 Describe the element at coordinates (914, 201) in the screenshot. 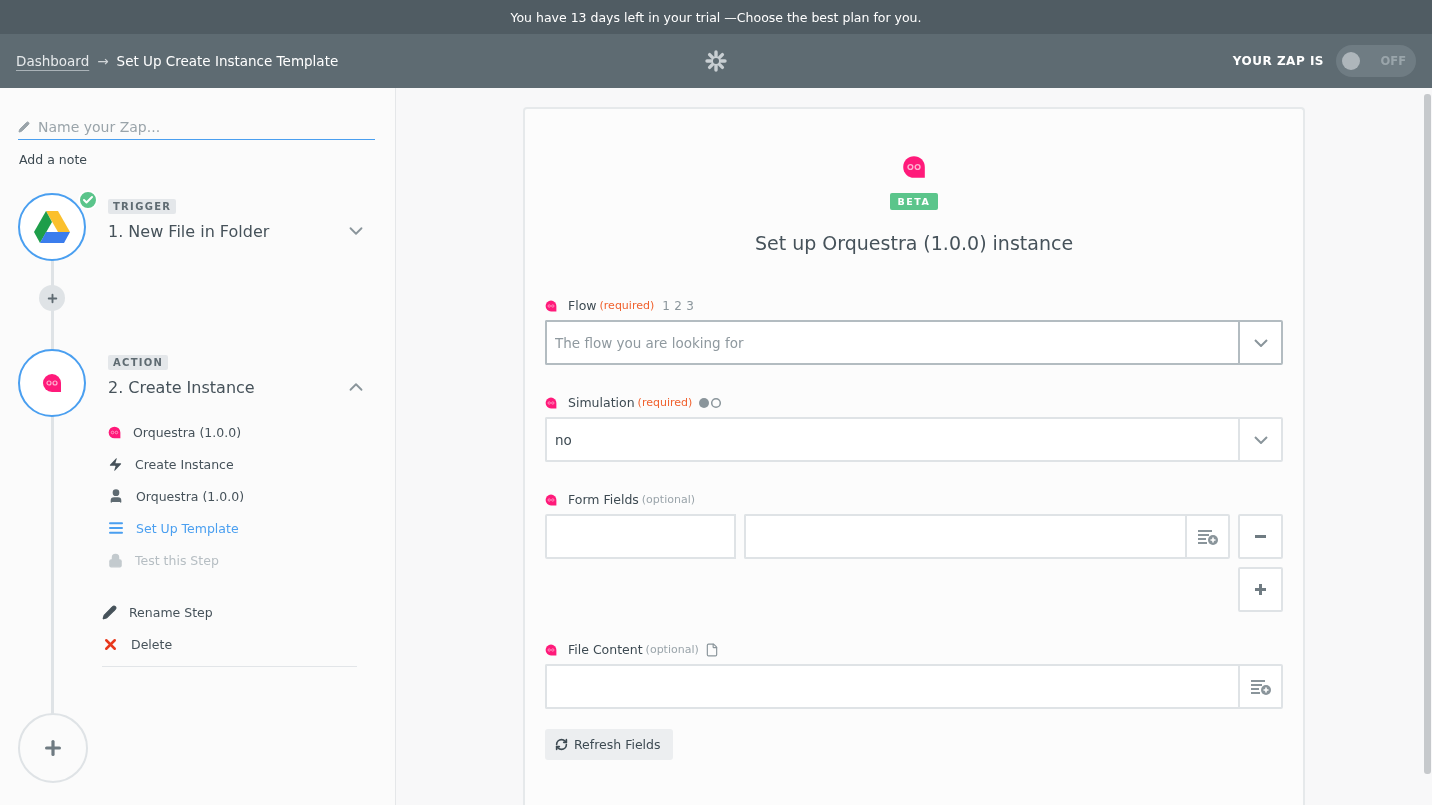

I see `beta-badge: BETA` at that location.